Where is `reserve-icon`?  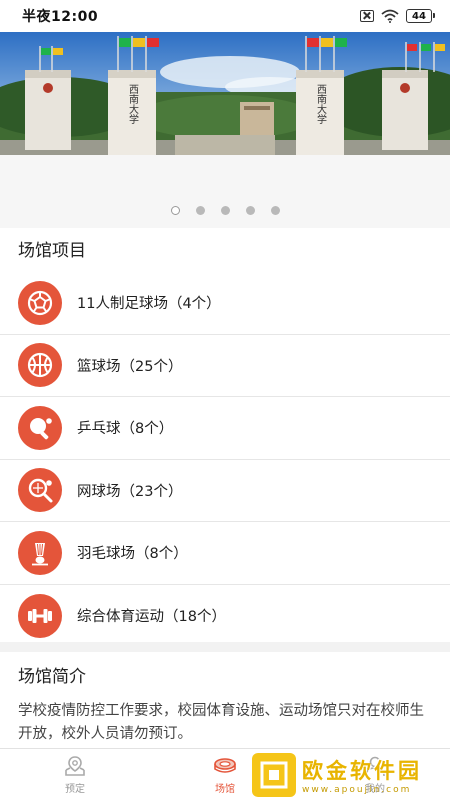
reserve-icon is located at coordinates (75, 765).